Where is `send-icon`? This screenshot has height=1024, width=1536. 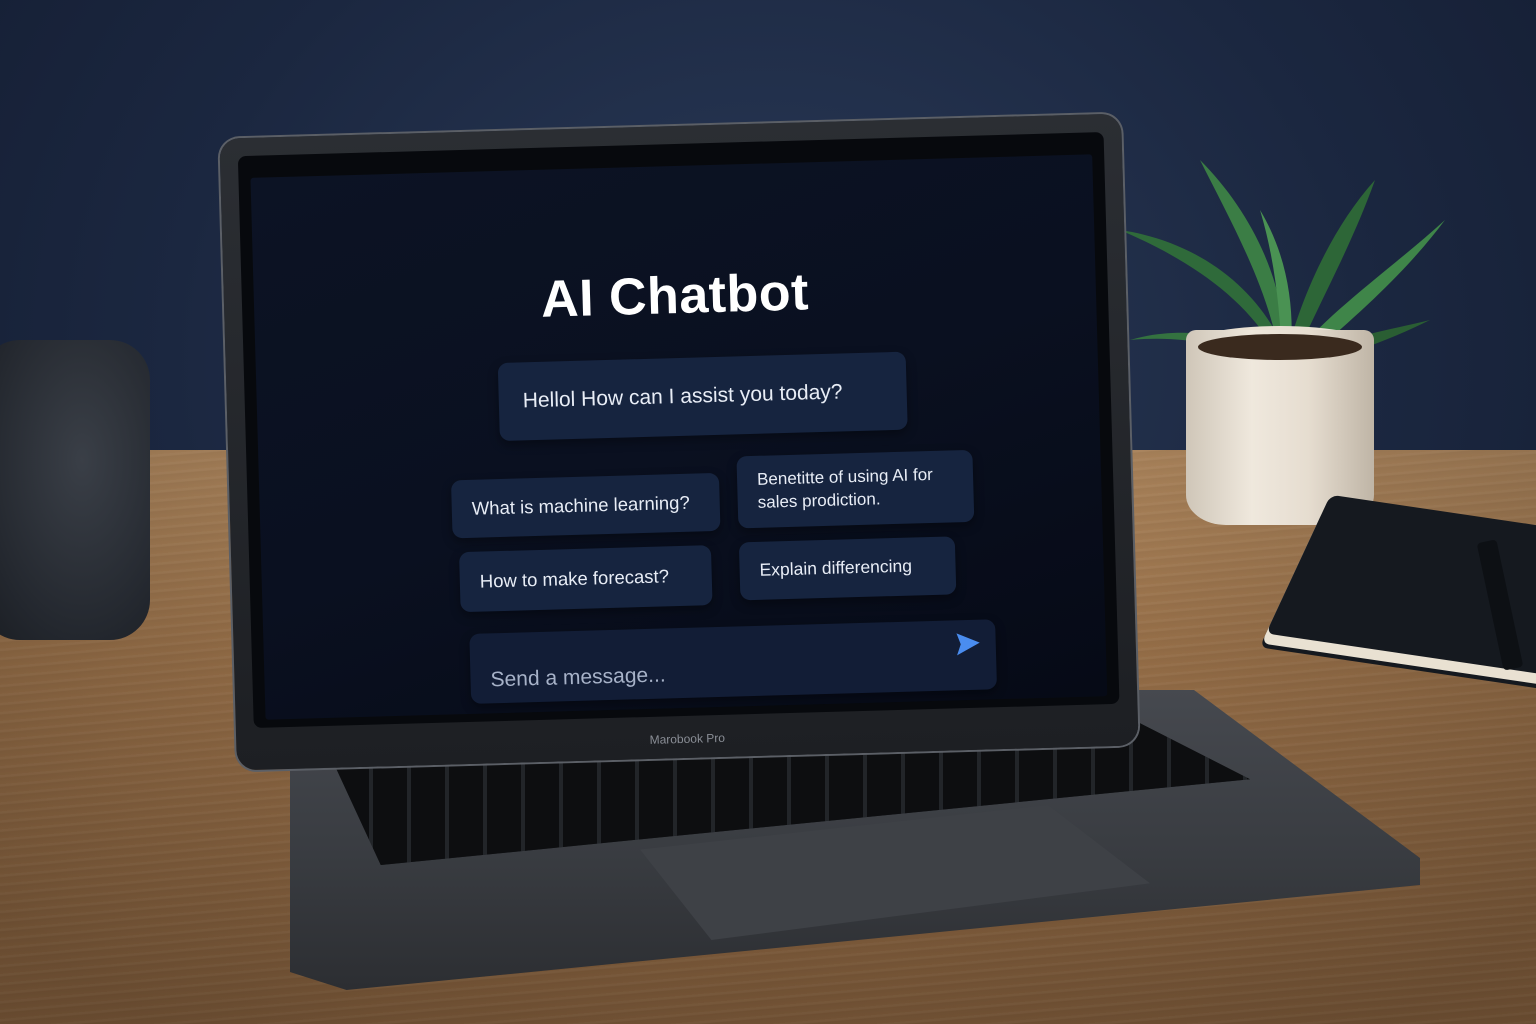
send-icon is located at coordinates (967, 644).